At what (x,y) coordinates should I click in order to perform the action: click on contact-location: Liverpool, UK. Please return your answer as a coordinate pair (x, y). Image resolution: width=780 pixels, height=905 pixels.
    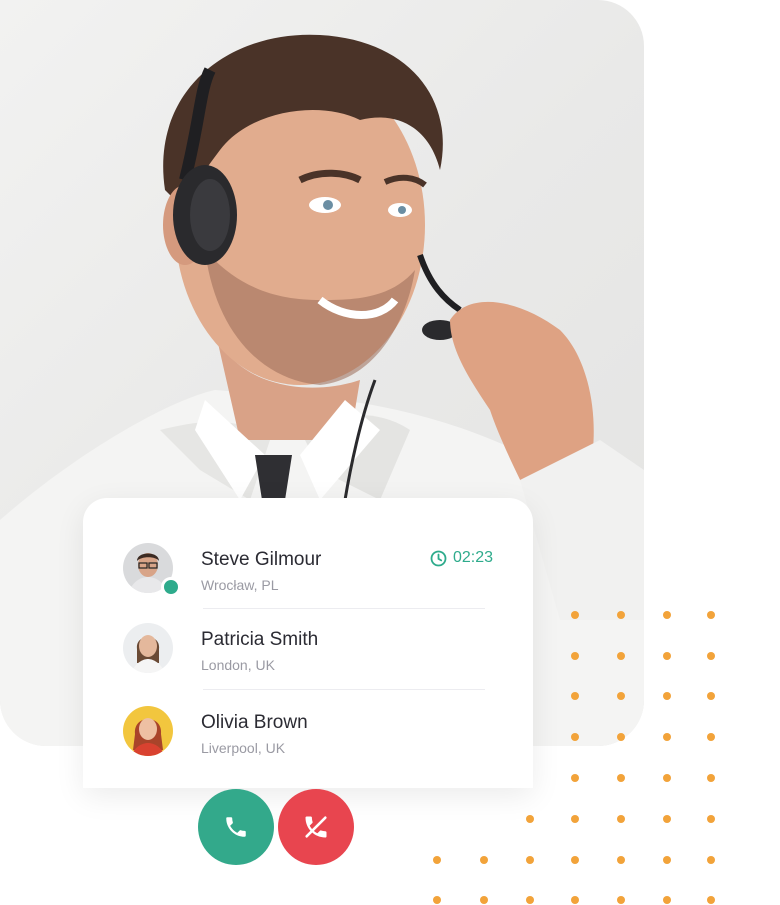
    Looking at the image, I should click on (243, 748).